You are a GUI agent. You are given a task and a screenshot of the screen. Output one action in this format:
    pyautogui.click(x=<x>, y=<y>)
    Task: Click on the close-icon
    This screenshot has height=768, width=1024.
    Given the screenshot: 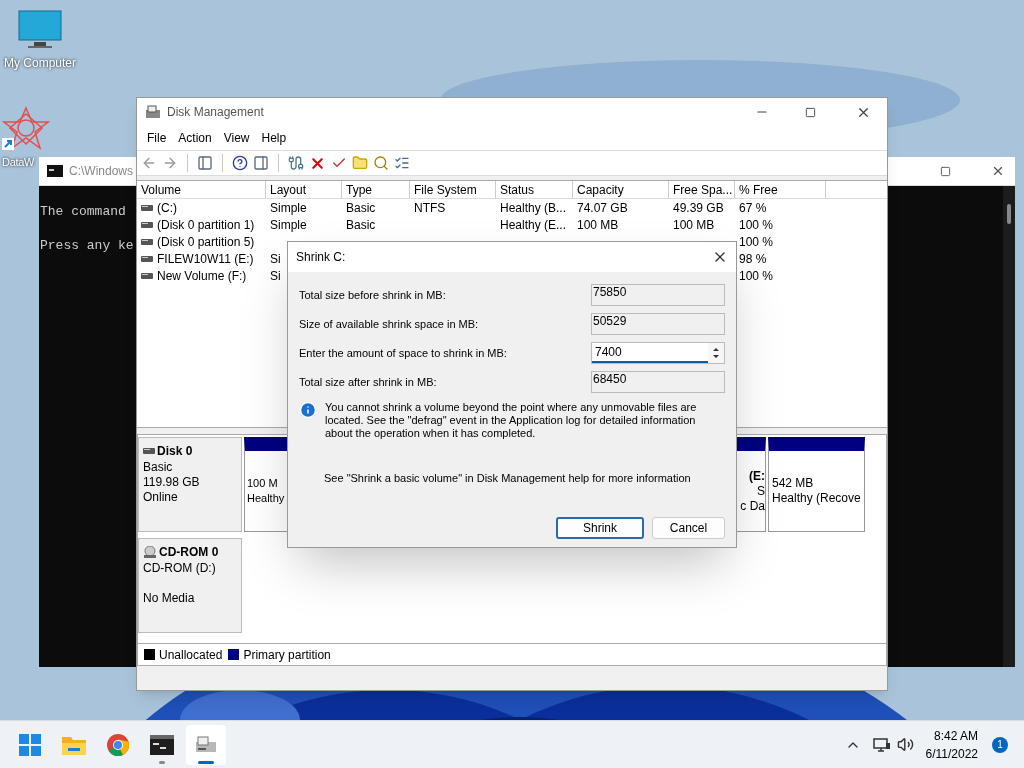 What is the action you would take?
    pyautogui.click(x=998, y=171)
    